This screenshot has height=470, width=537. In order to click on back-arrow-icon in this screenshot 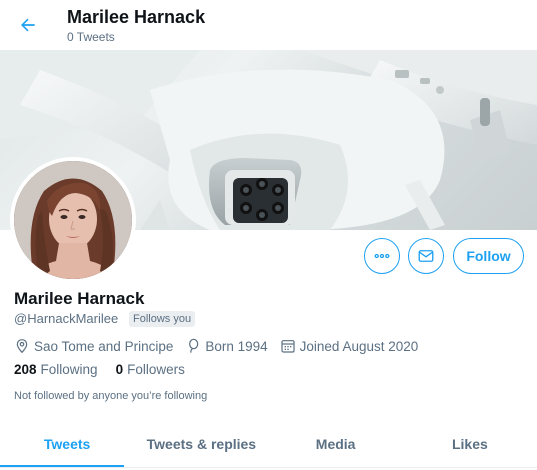, I will do `click(28, 25)`.